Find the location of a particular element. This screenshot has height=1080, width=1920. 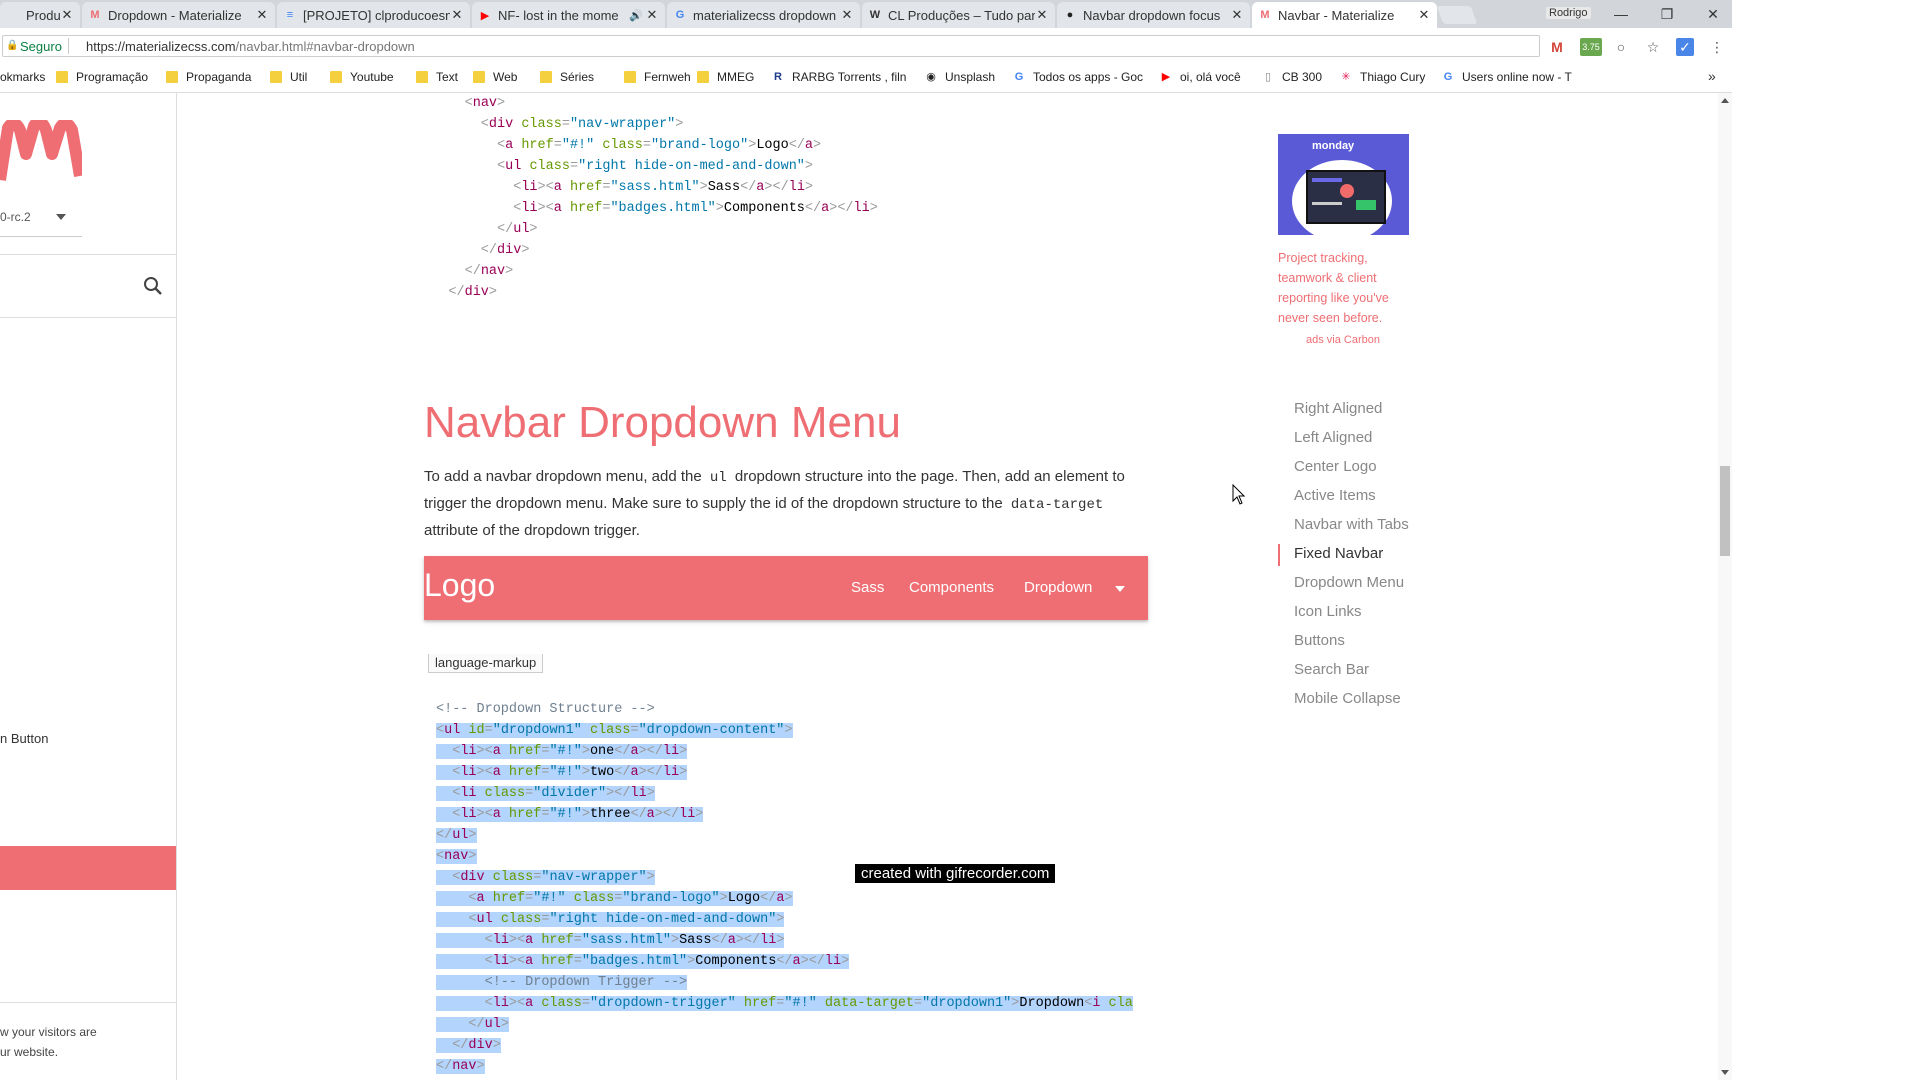

demo-brand-logo: Logo is located at coordinates (459, 585).